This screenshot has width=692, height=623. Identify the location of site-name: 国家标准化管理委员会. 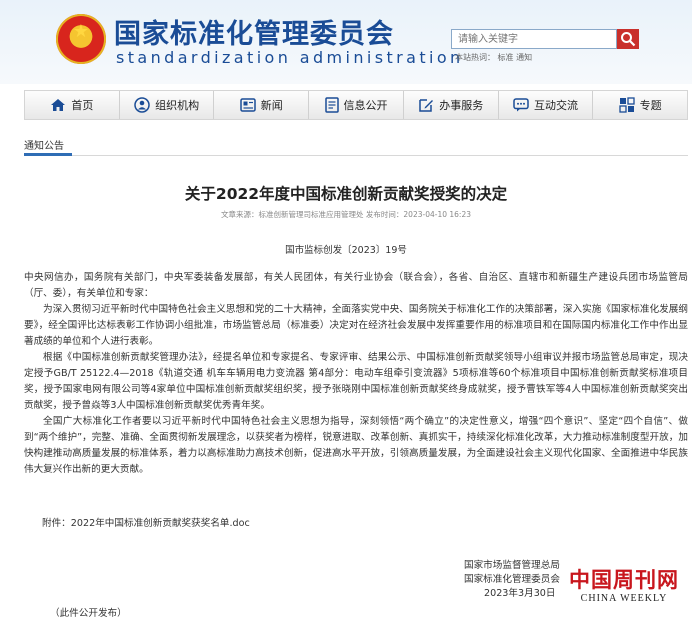
(254, 35).